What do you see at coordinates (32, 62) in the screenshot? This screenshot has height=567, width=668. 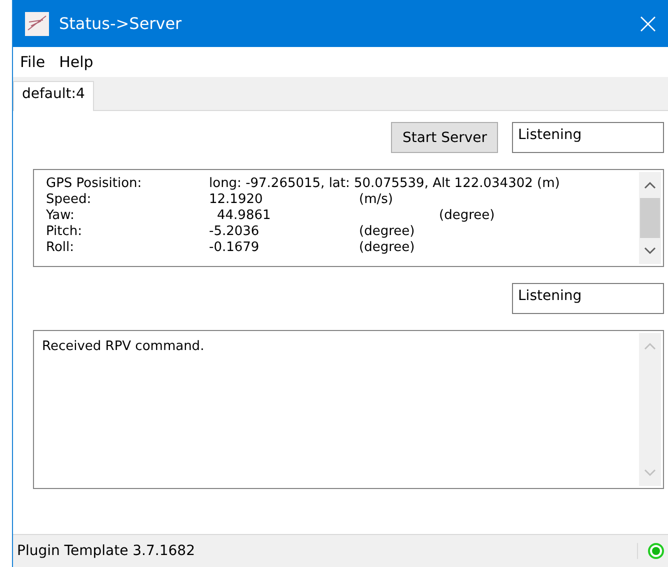 I see `menu-item: File` at bounding box center [32, 62].